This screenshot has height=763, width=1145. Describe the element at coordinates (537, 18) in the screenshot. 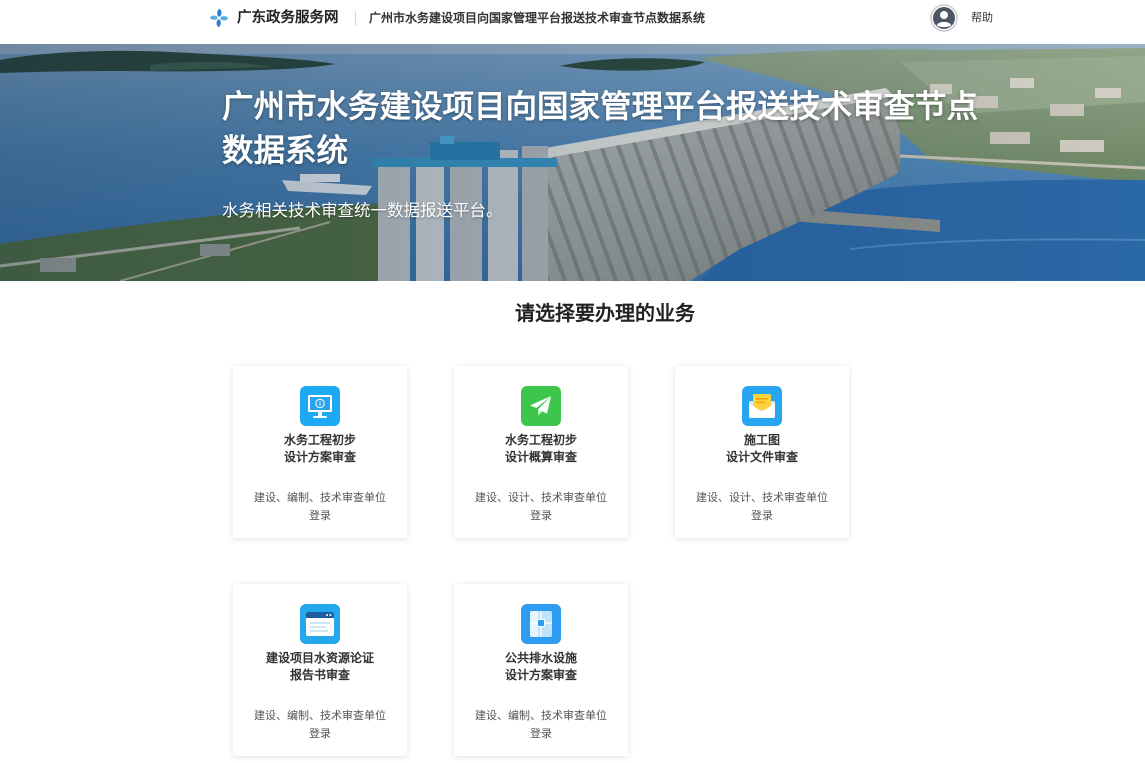

I see `system-name: 广州市水务建设项目向国家管理平台报送技术审查节点数据系统` at that location.